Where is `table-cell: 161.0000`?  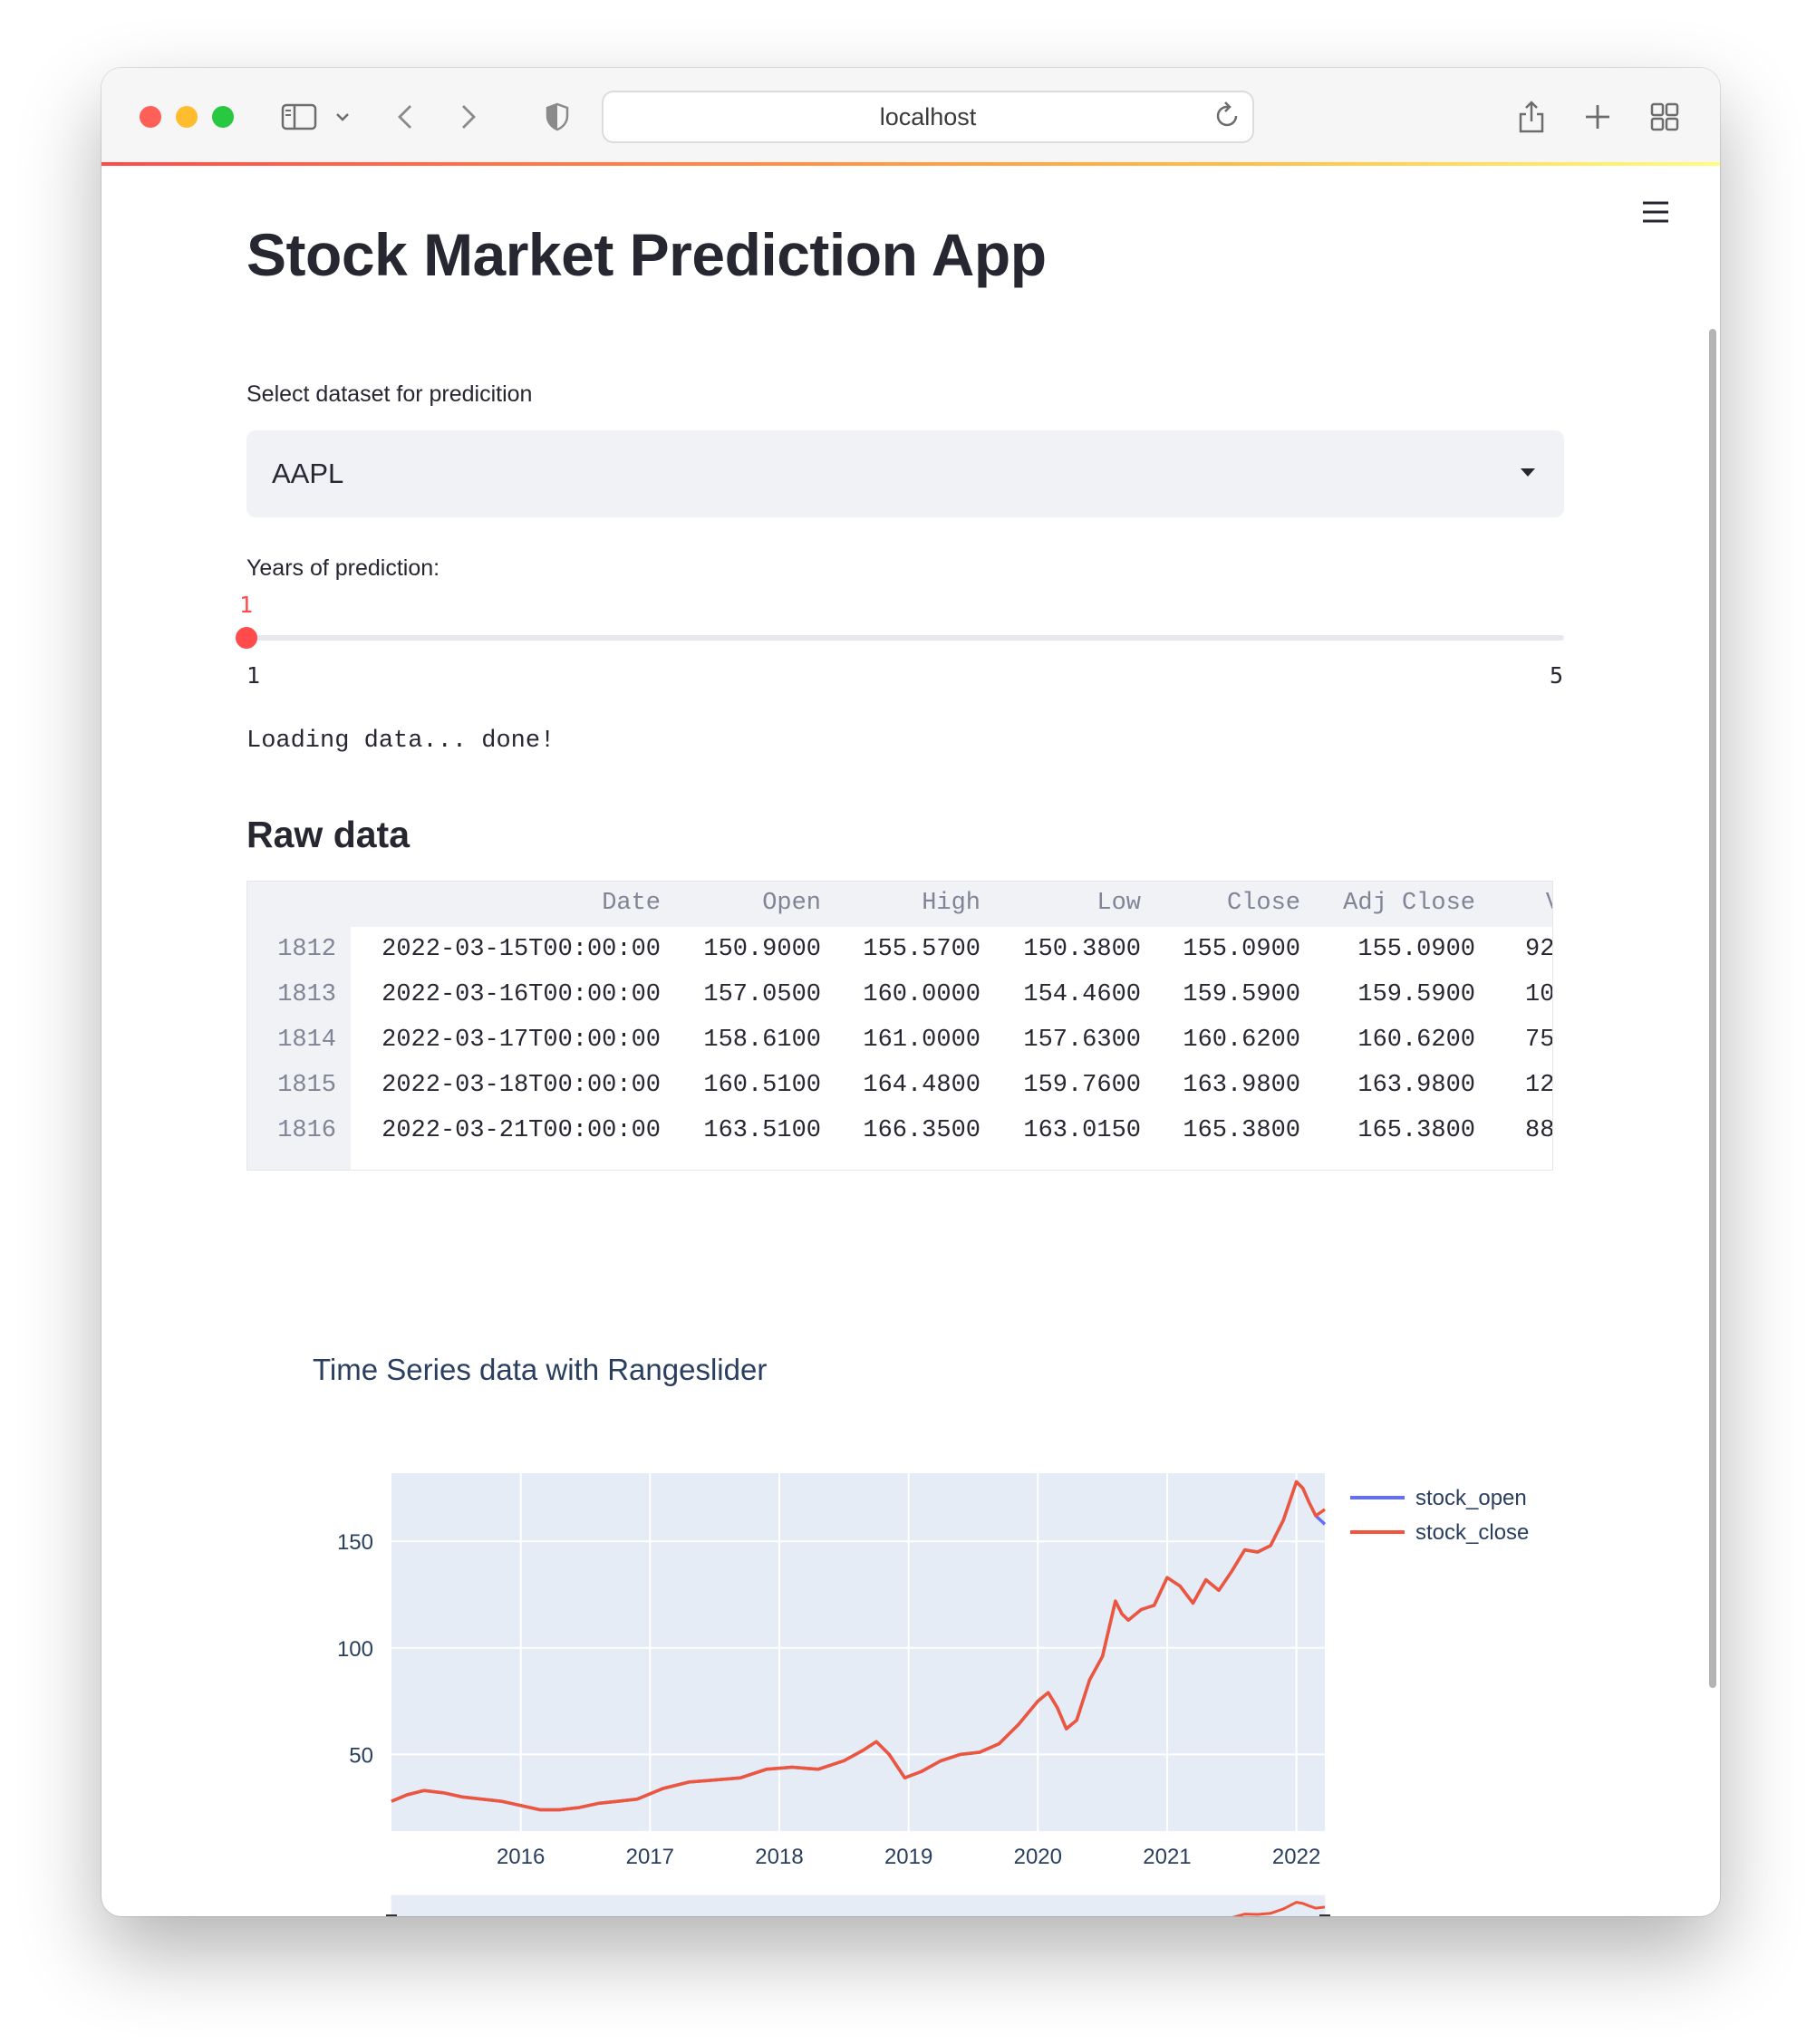
table-cell: 161.0000 is located at coordinates (921, 1040).